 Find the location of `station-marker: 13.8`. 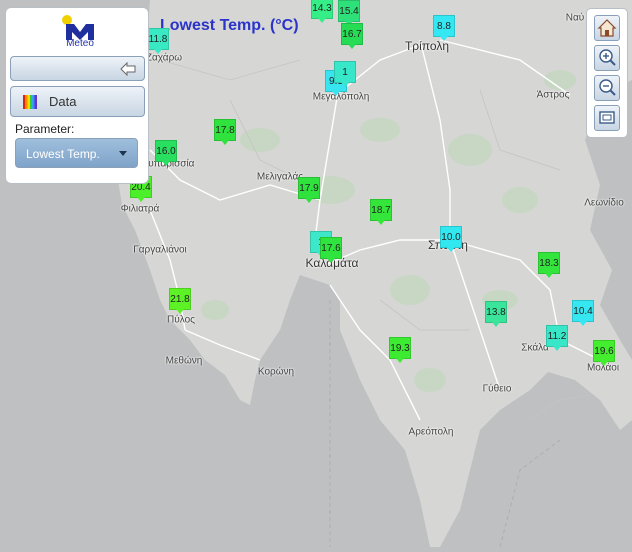

station-marker: 13.8 is located at coordinates (496, 314).